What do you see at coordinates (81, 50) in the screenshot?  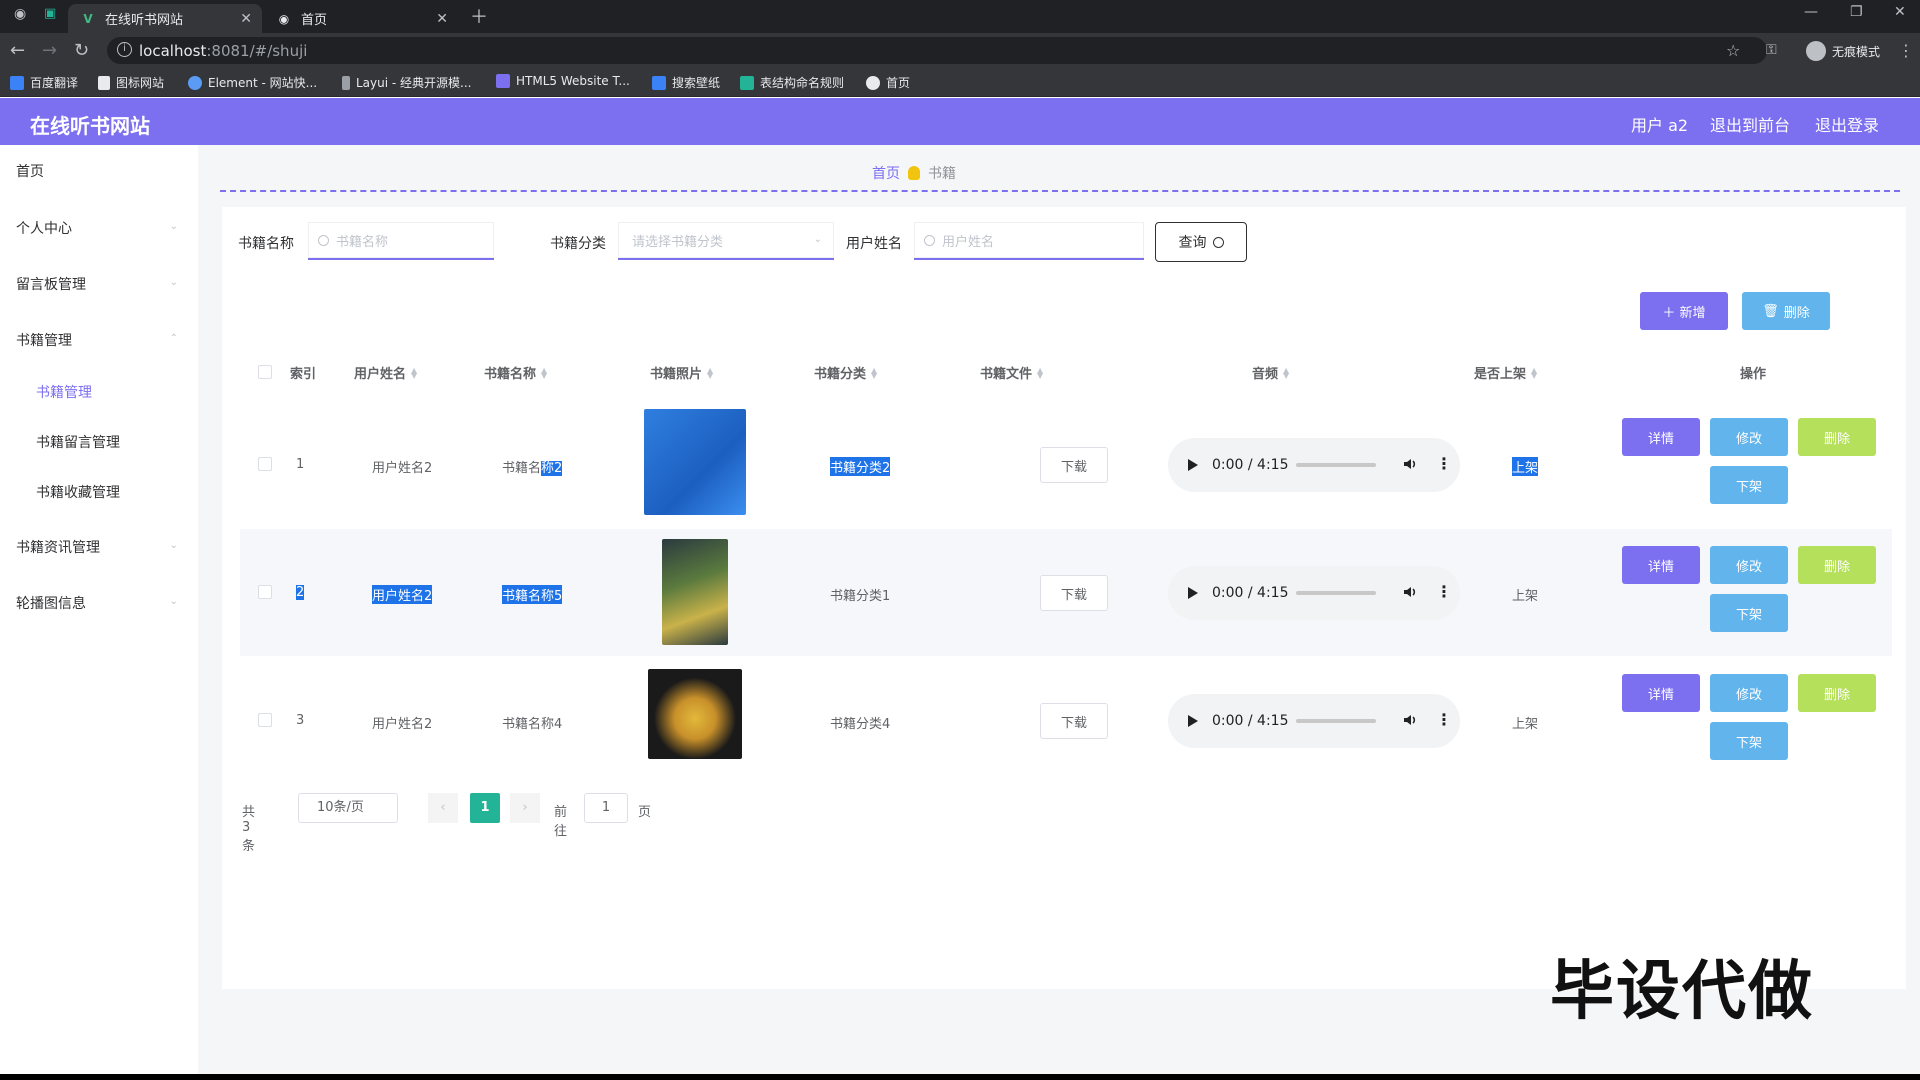 I see `reload-icon: ↻` at bounding box center [81, 50].